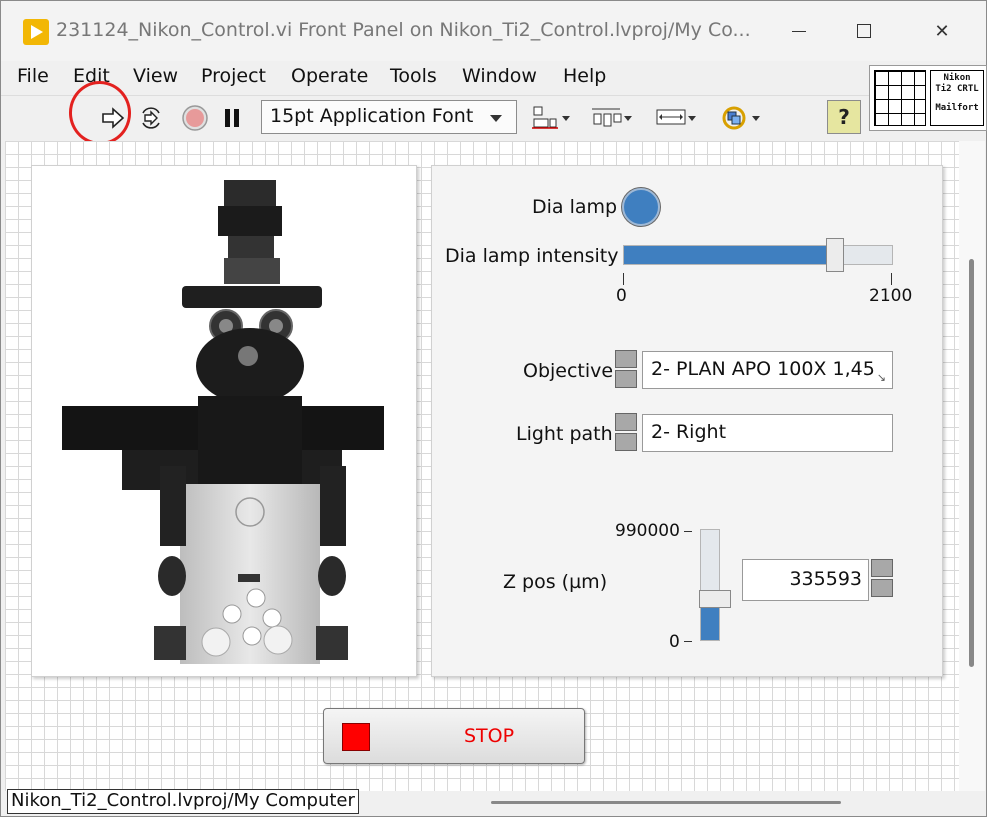  I want to click on pause-icon, so click(232, 118).